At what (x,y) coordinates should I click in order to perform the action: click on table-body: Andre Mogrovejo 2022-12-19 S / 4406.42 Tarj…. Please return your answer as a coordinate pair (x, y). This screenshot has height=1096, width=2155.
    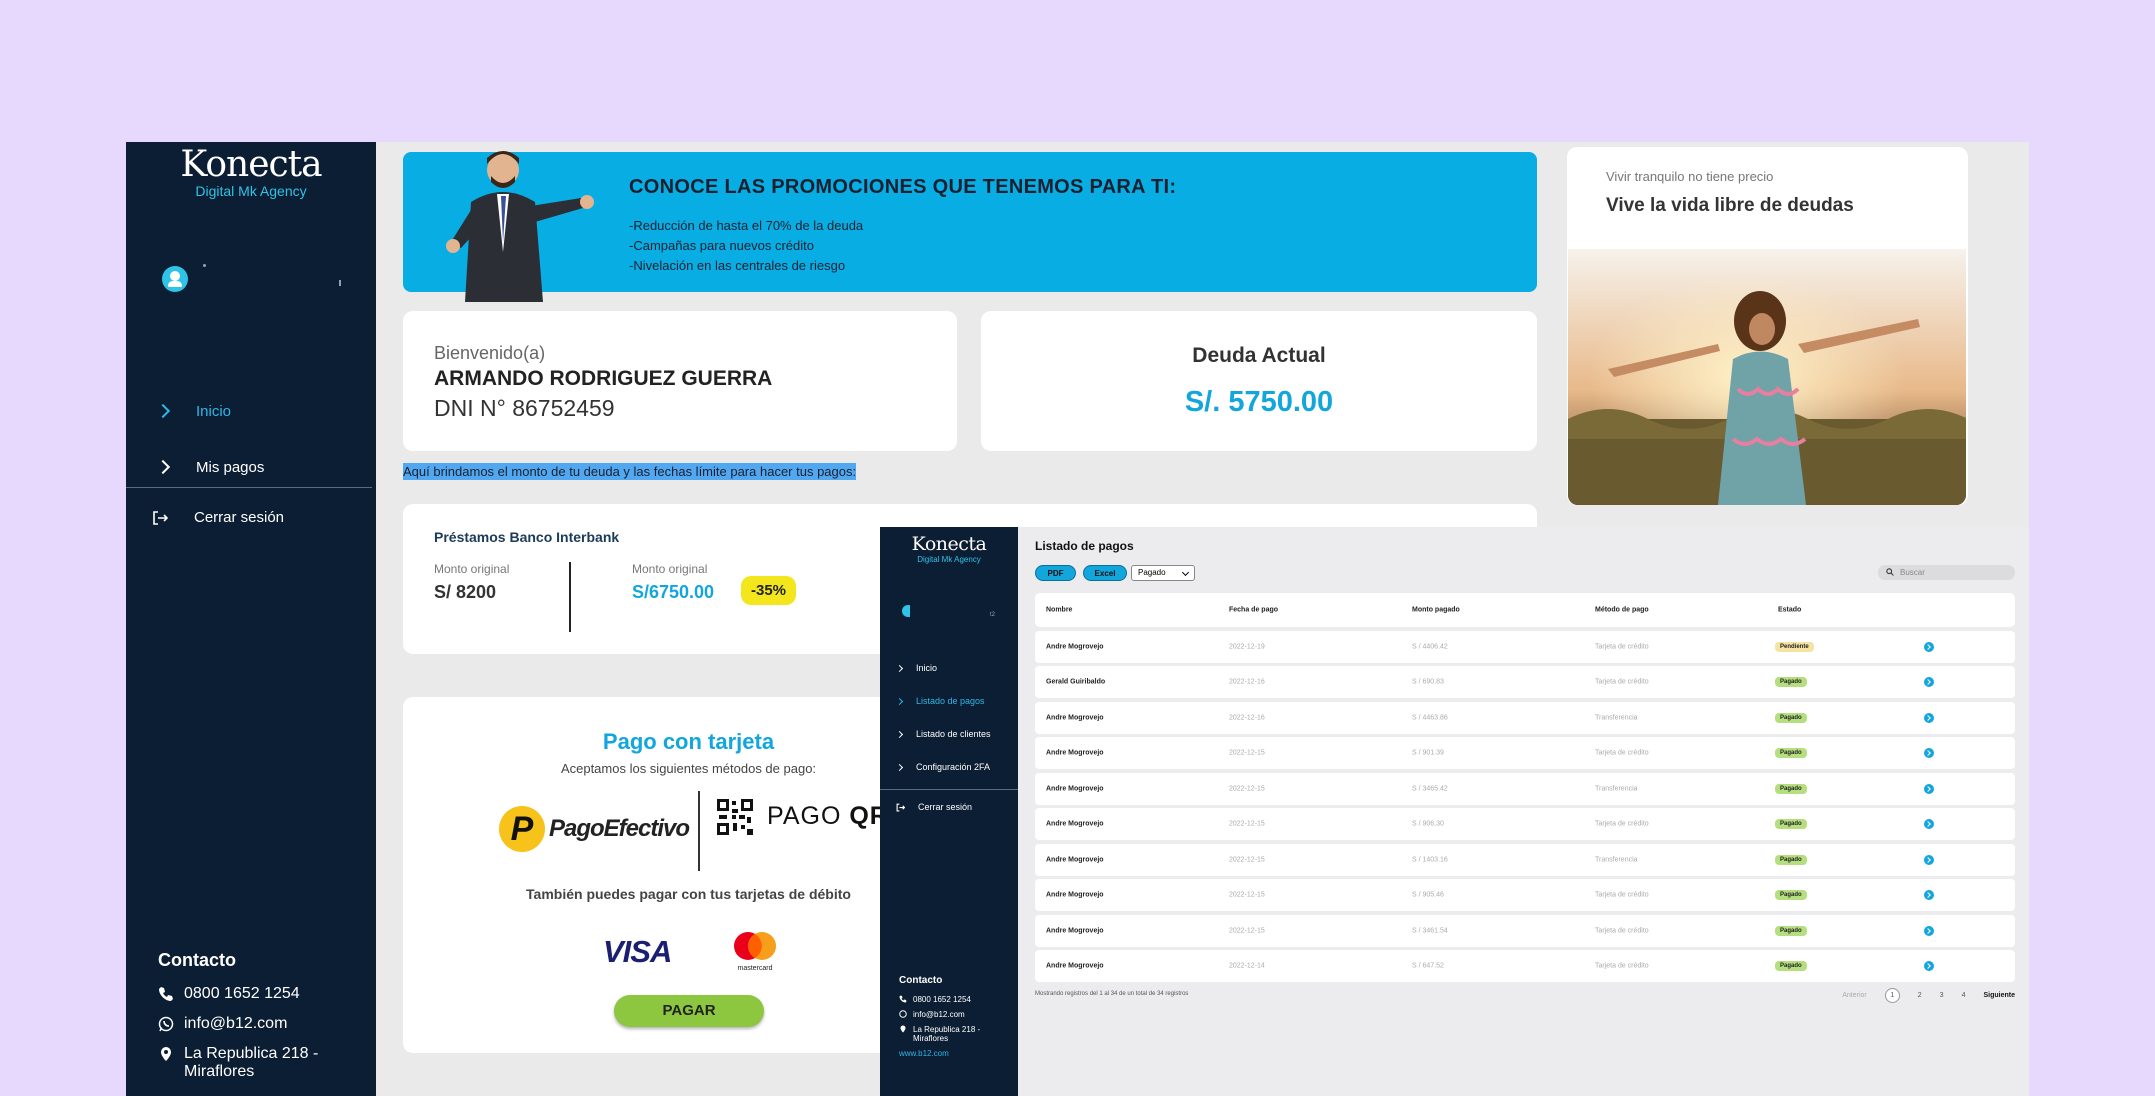
    Looking at the image, I should click on (1525, 806).